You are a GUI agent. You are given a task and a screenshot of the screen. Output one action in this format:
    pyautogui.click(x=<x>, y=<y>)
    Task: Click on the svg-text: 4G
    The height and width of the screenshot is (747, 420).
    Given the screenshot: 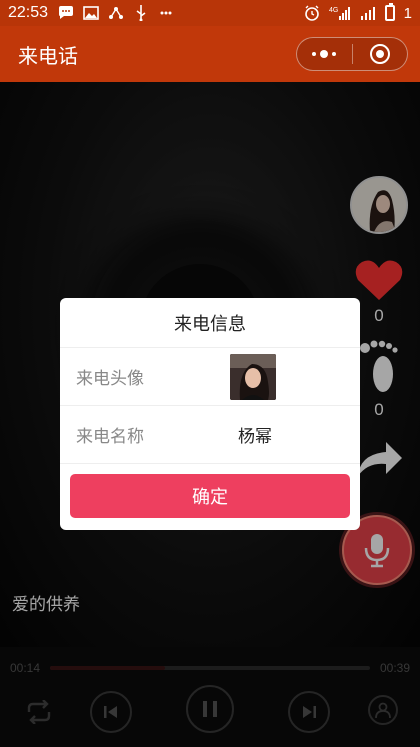 What is the action you would take?
    pyautogui.click(x=333, y=10)
    